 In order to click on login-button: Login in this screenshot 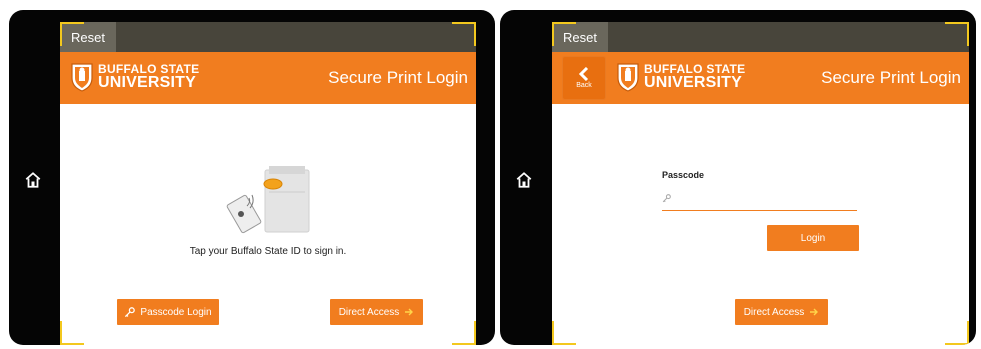, I will do `click(813, 238)`.